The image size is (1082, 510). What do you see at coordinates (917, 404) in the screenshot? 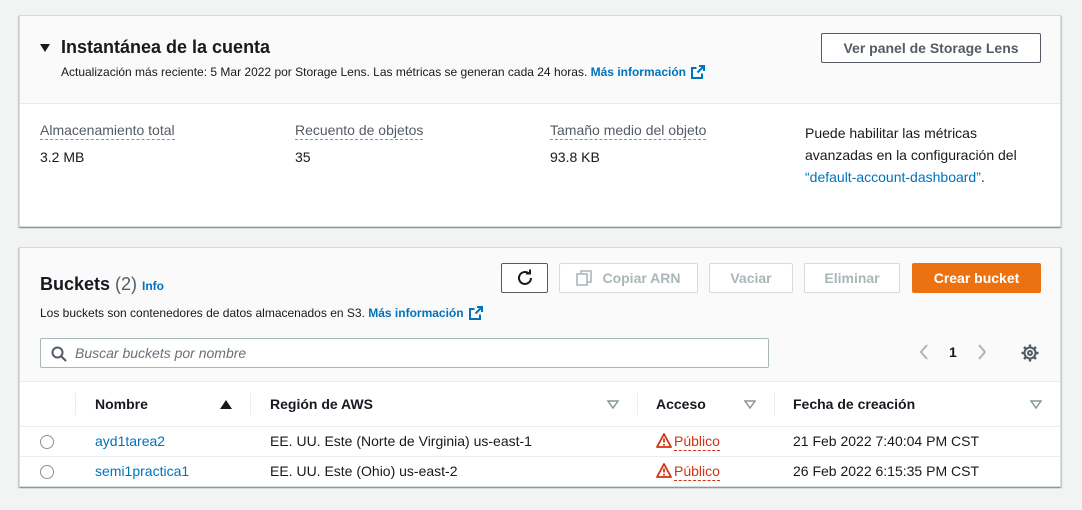
I see `column-header-created: Fecha de creación` at bounding box center [917, 404].